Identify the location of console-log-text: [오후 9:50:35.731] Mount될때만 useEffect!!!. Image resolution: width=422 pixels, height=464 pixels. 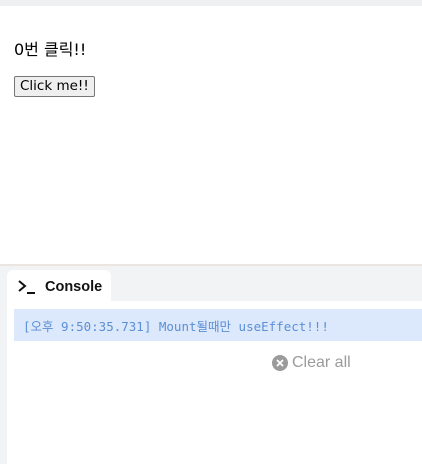
(176, 326).